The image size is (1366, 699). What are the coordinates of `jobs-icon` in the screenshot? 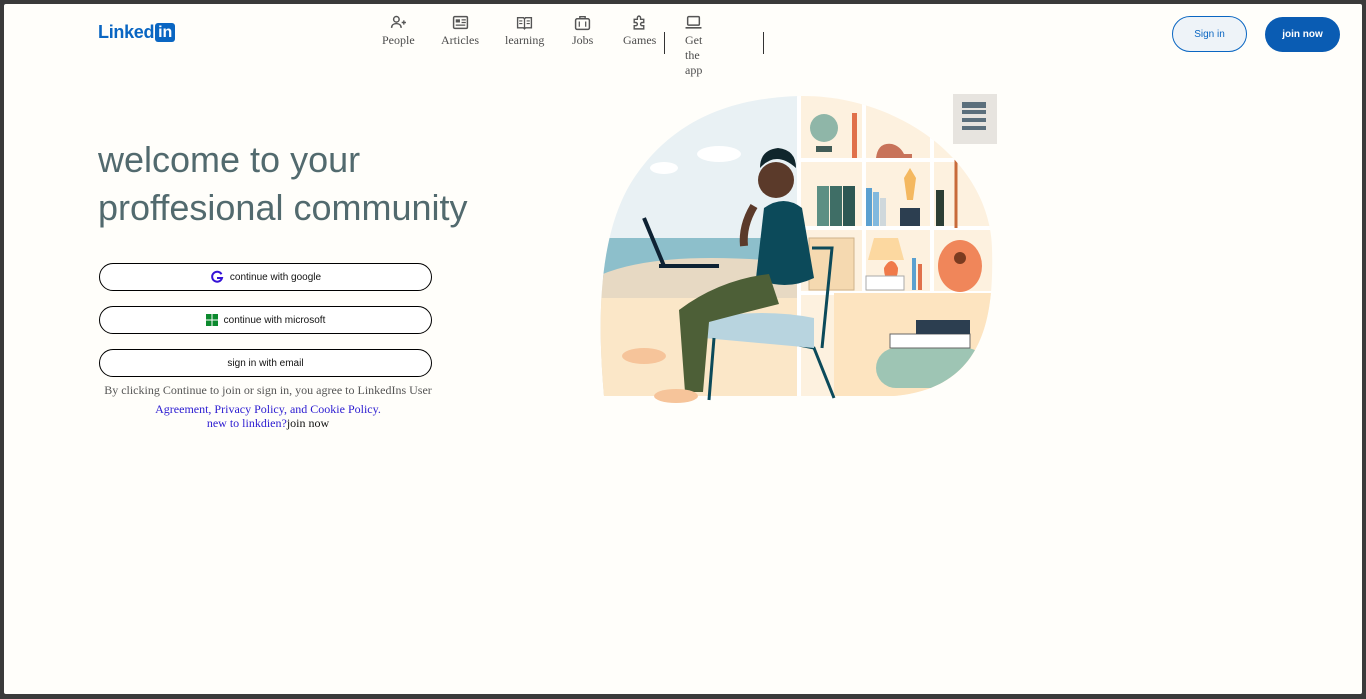 It's located at (583, 23).